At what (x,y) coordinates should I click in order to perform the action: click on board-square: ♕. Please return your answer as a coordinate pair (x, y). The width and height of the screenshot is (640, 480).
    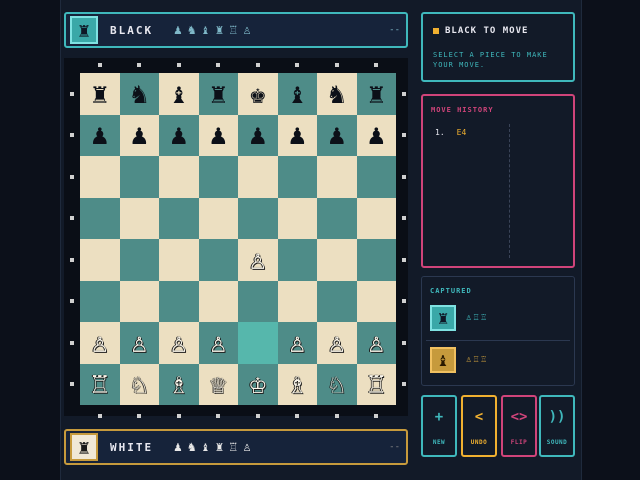
    Looking at the image, I should click on (218, 384).